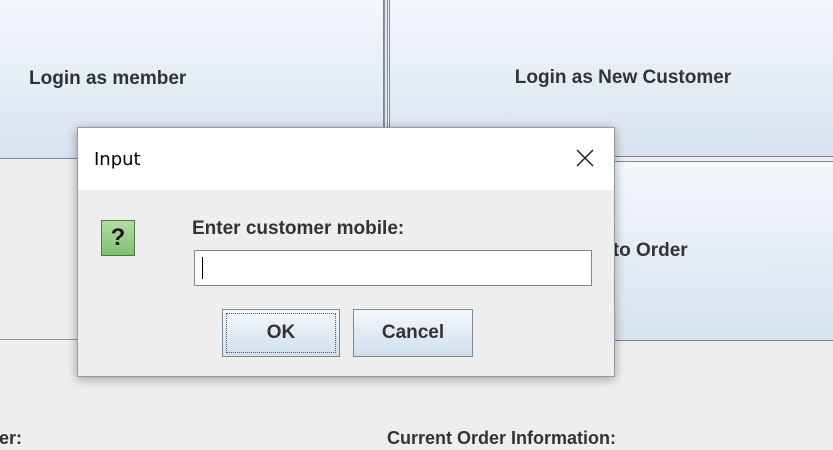 This screenshot has width=833, height=450. Describe the element at coordinates (118, 238) in the screenshot. I see `question-icon: ?` at that location.